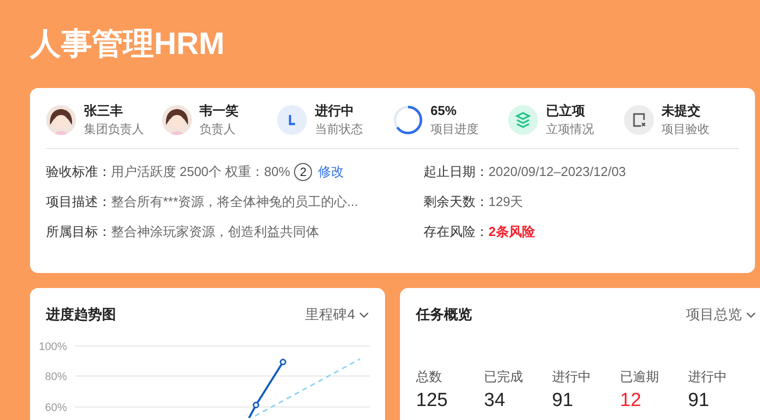  I want to click on summary-title: 韦一笑, so click(219, 111).